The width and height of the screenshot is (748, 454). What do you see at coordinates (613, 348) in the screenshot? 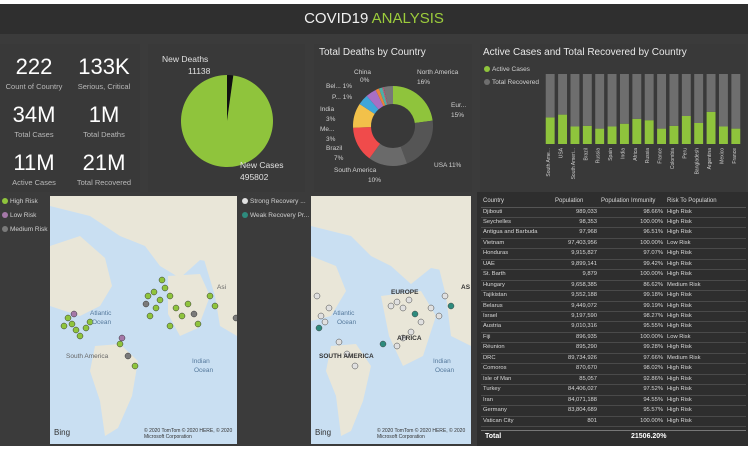
I see `table-row: Réunion 895,290 99.28% High Risk` at bounding box center [613, 348].